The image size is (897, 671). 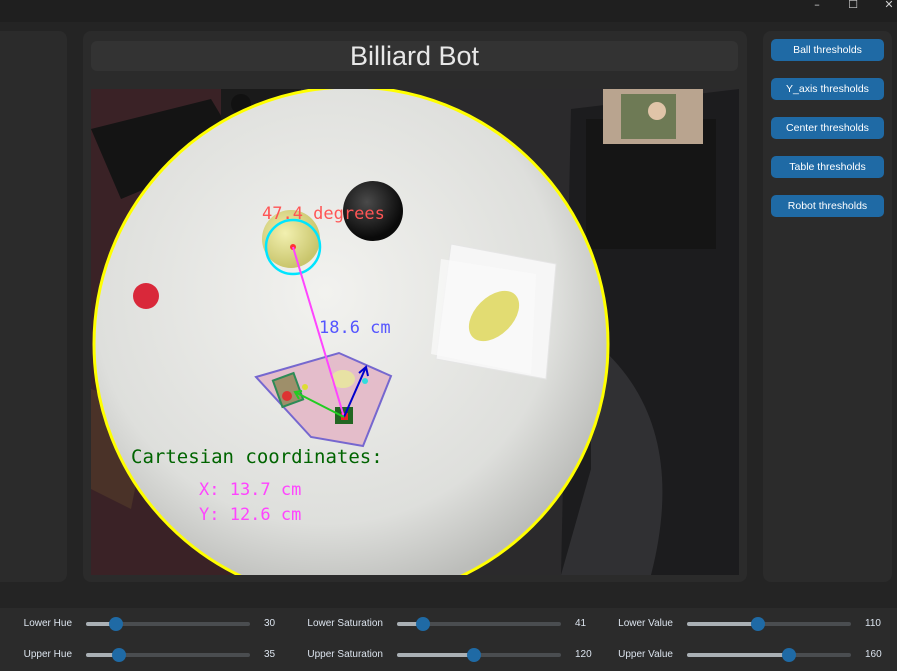 What do you see at coordinates (817, 7) in the screenshot?
I see `minimize-icon: –` at bounding box center [817, 7].